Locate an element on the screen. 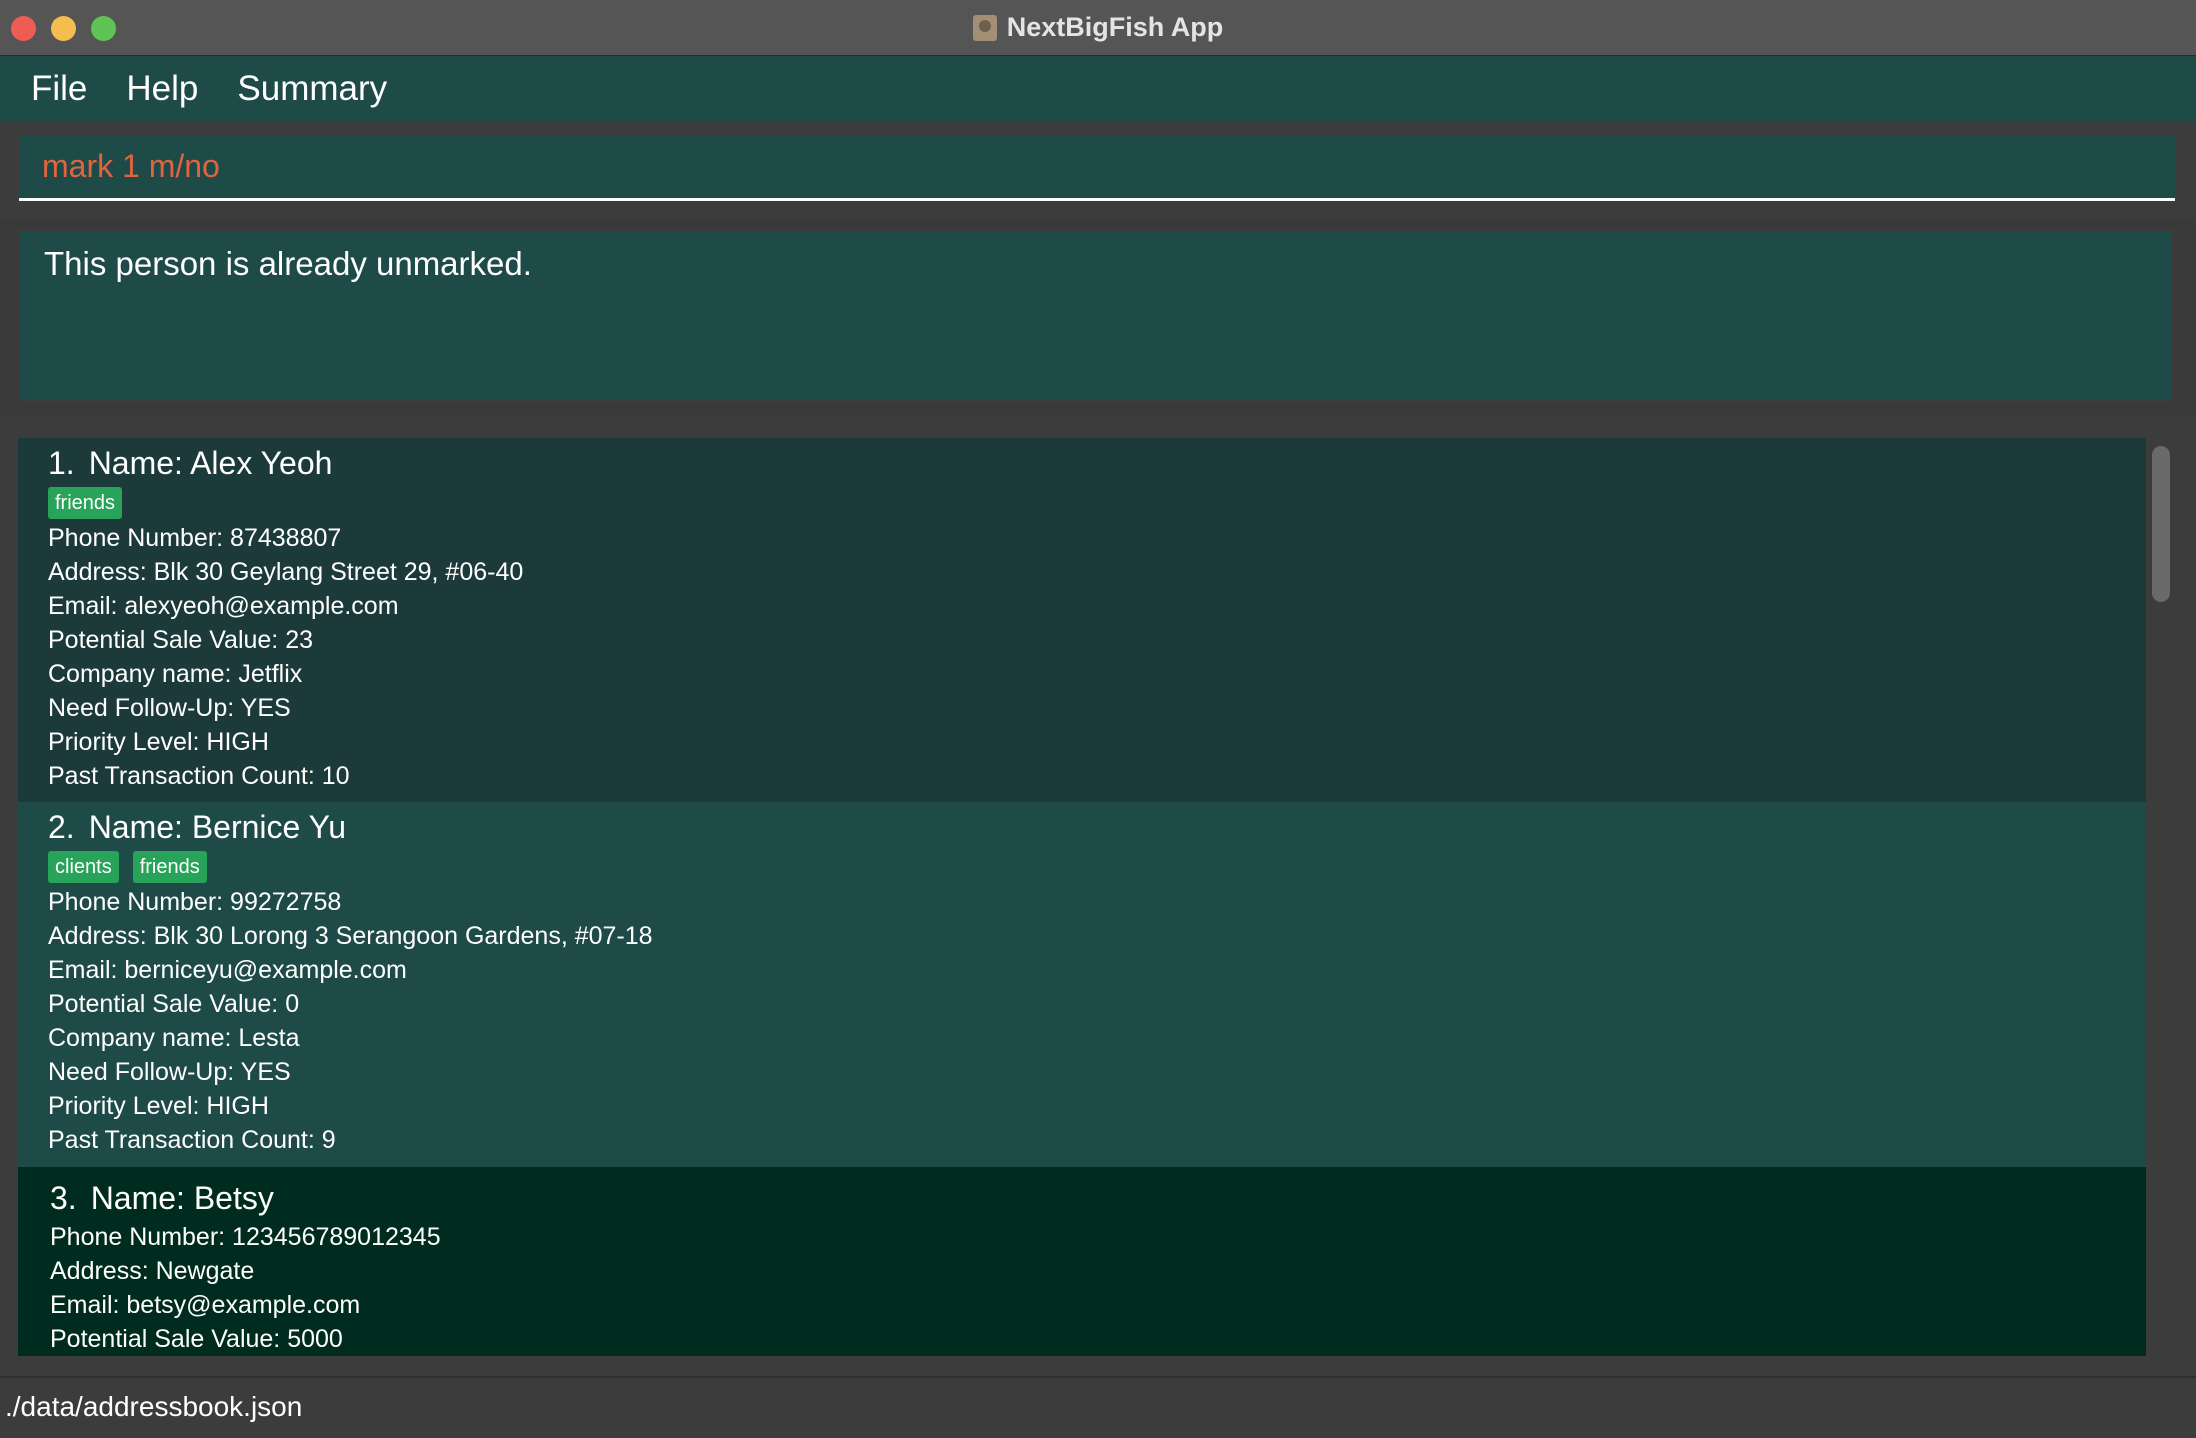  email-field: Email: alexyeoh@example.com is located at coordinates (223, 606).